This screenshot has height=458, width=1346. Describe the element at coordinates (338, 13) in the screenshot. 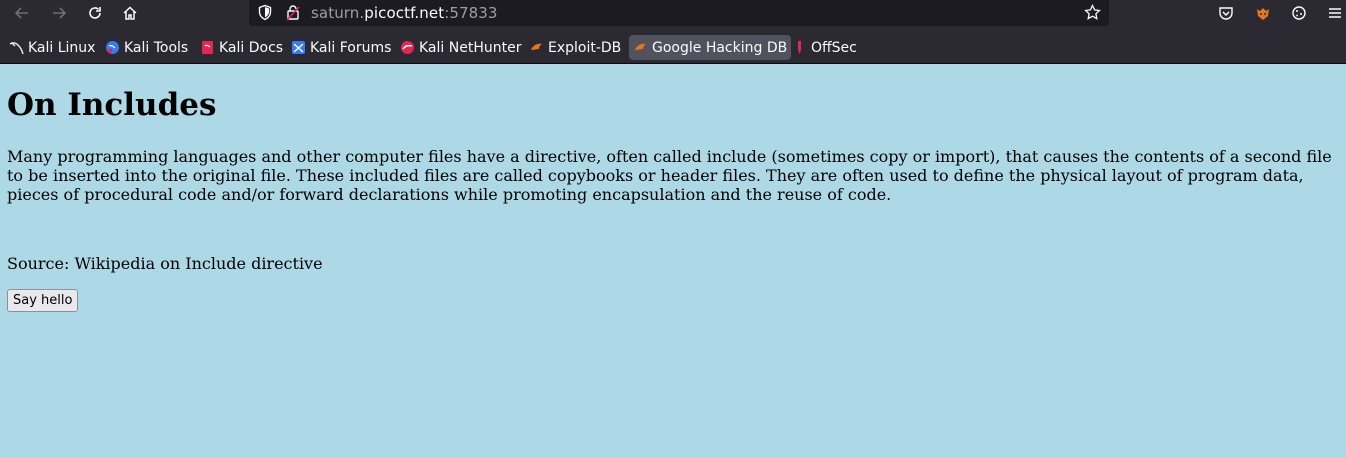

I see `url-subdomain: saturn.` at that location.